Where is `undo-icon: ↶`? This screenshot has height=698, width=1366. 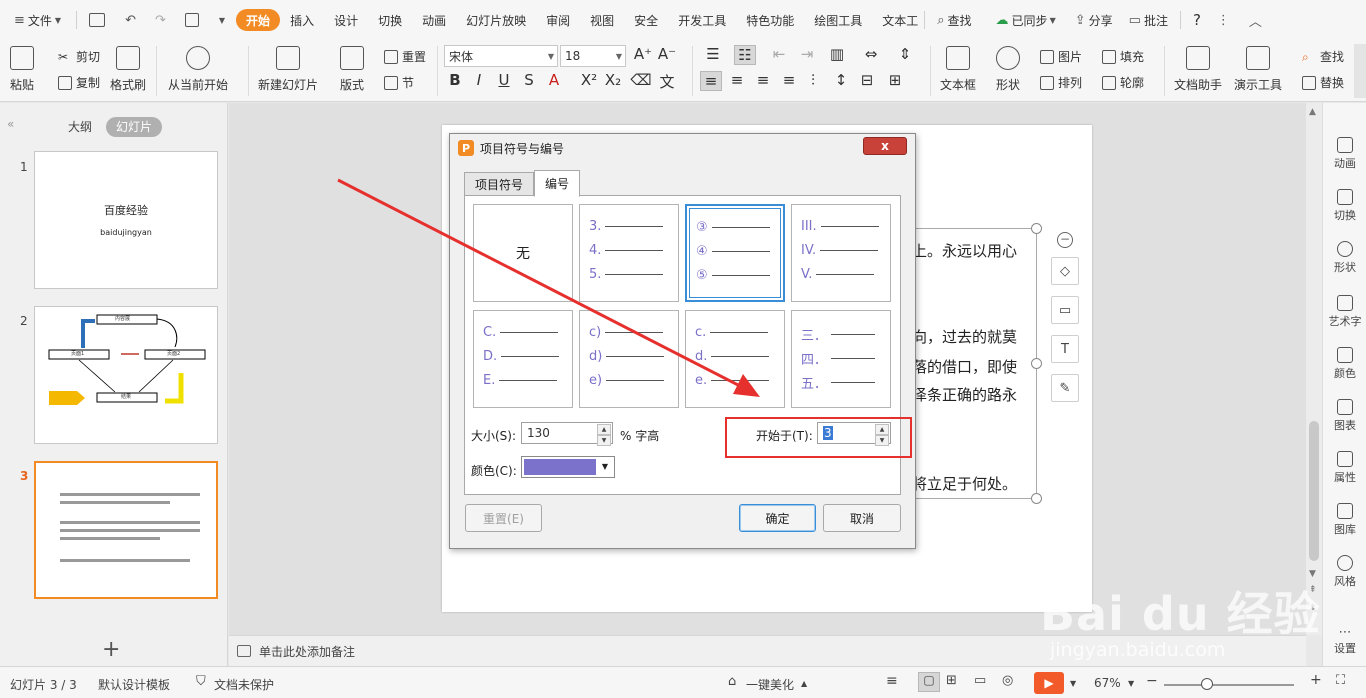
undo-icon: ↶ is located at coordinates (132, 20).